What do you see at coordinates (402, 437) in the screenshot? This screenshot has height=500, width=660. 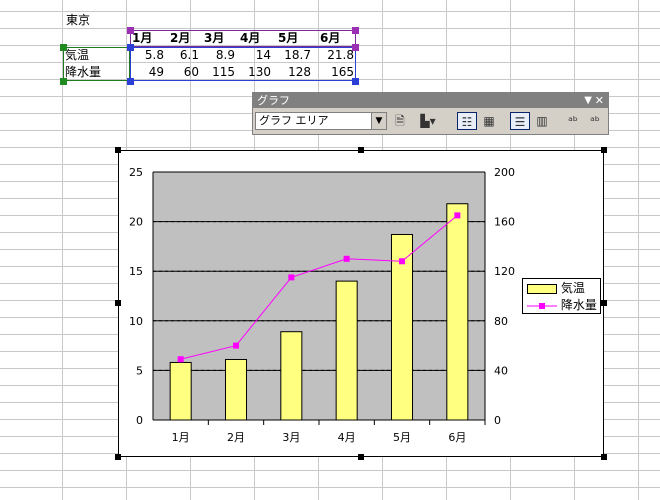 I see `x-tick-label: 5月` at bounding box center [402, 437].